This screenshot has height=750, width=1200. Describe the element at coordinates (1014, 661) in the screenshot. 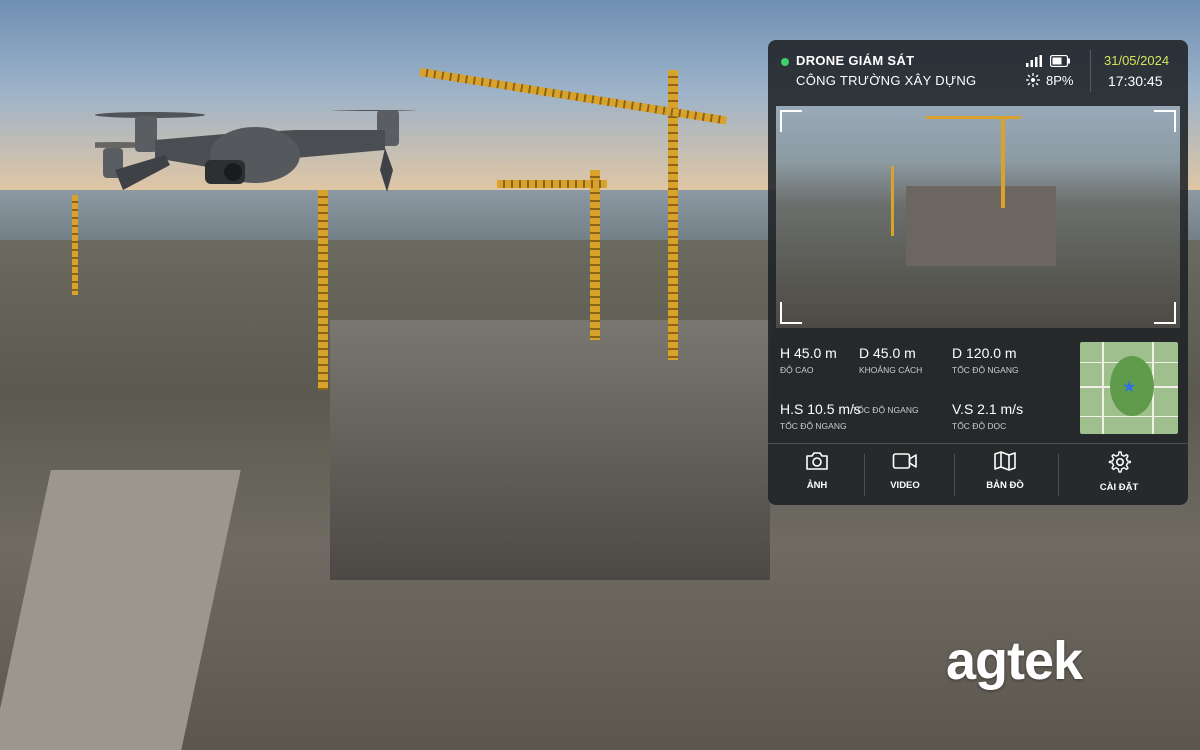

I see `brand-logo: agtek` at that location.